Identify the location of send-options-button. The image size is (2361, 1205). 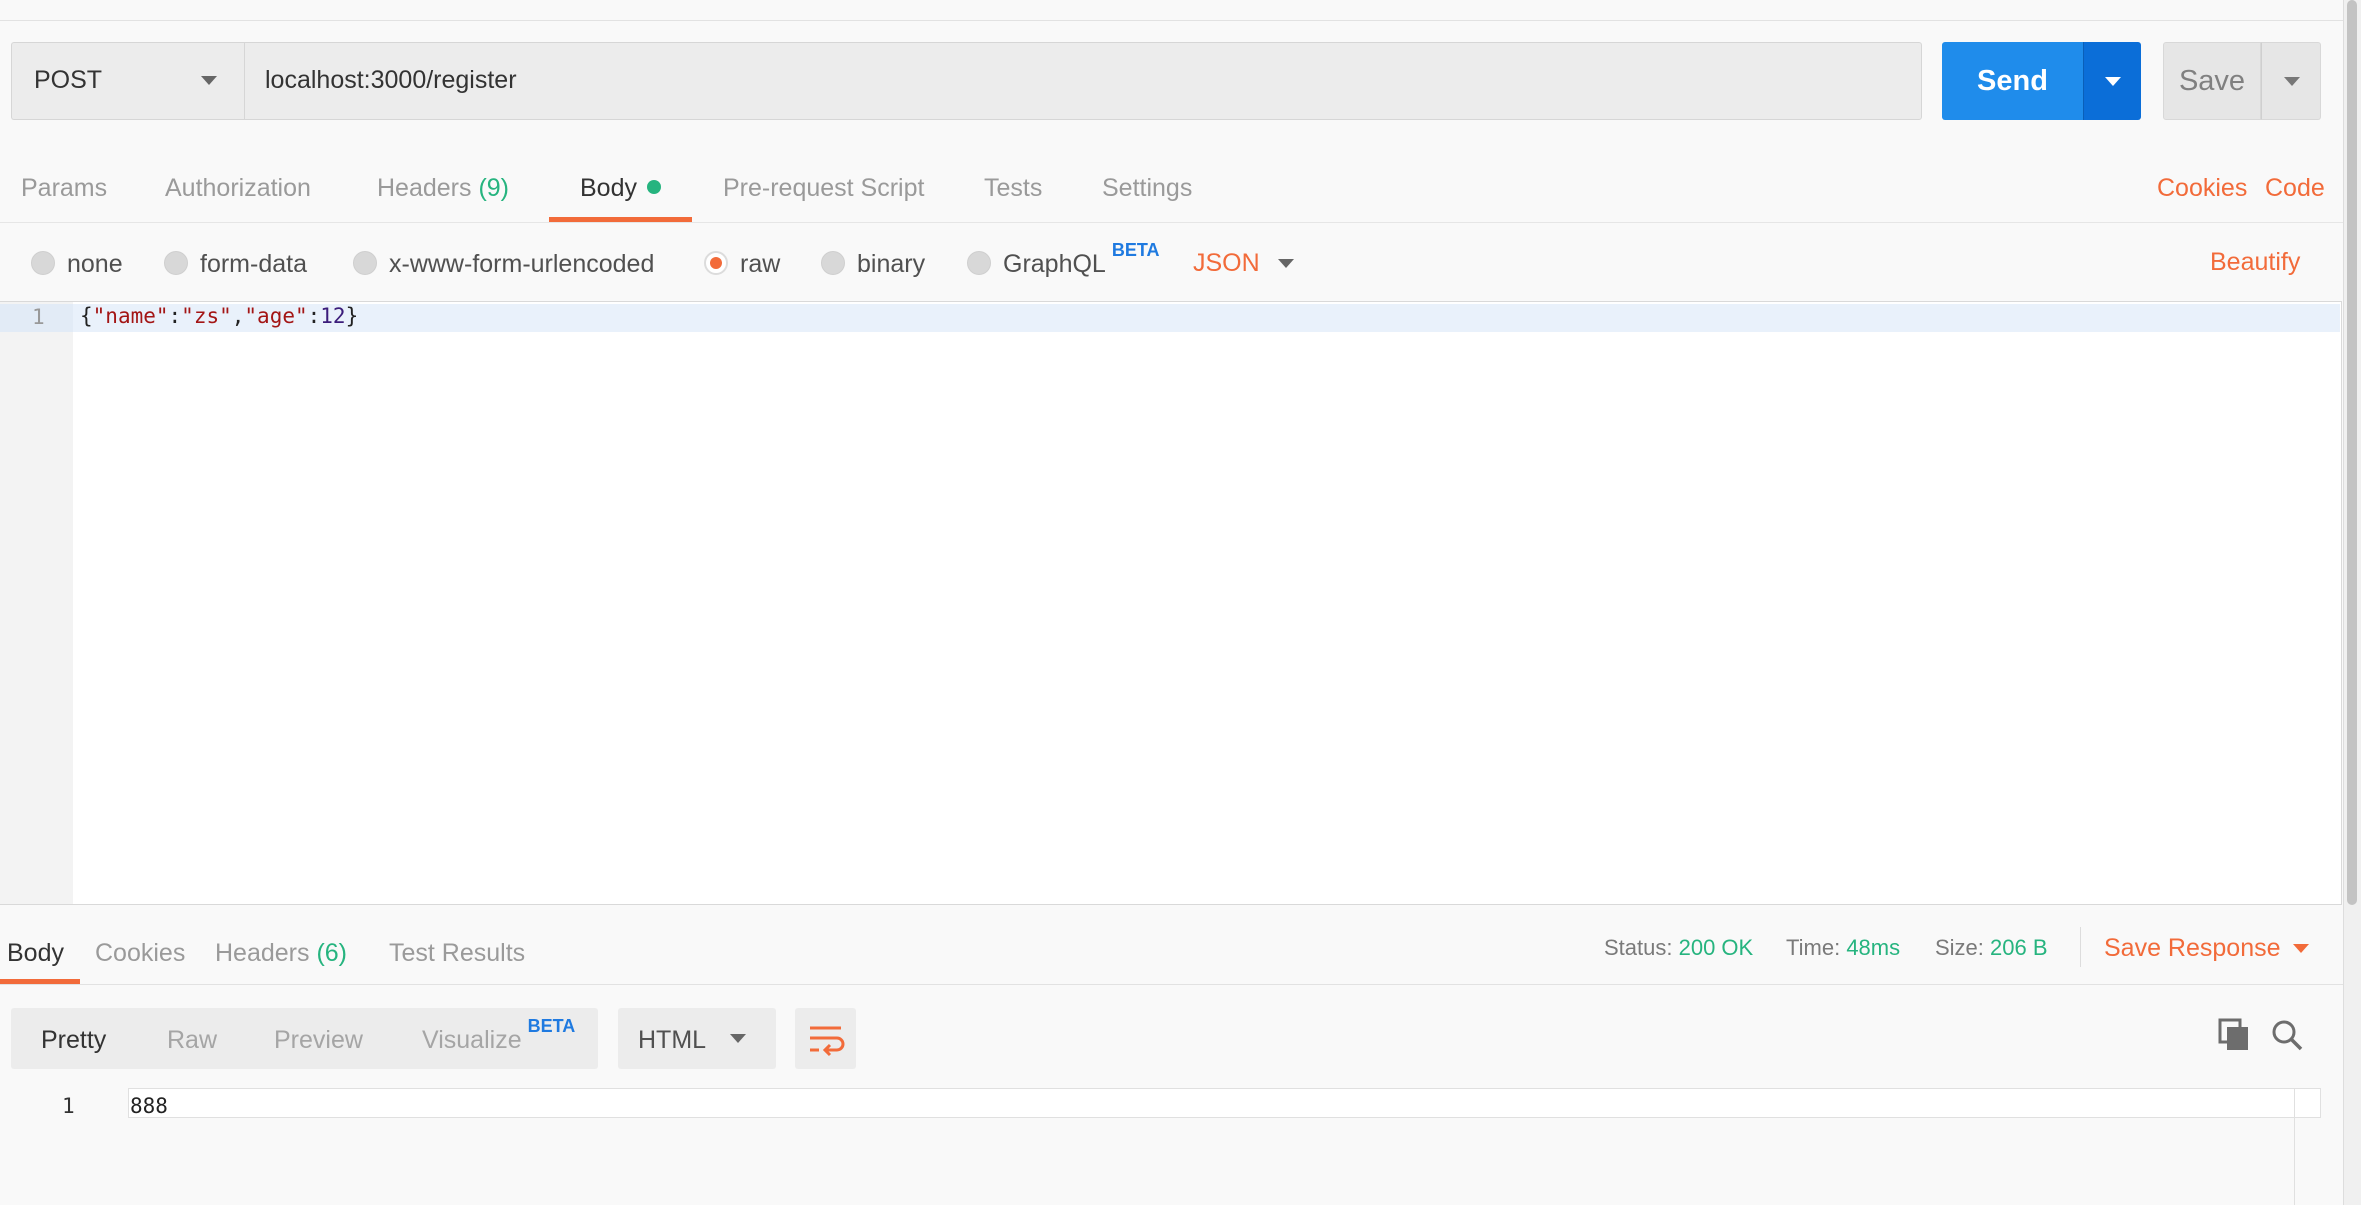
(2112, 81).